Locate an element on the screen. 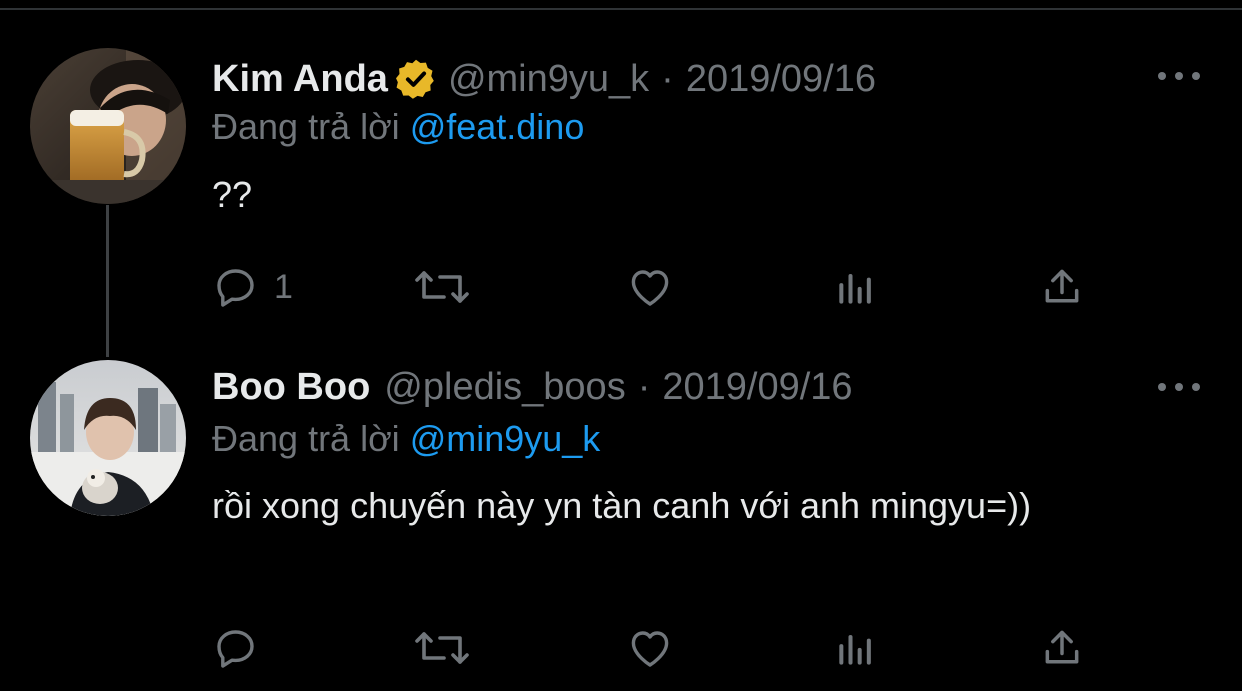 The image size is (1242, 691). reply-mention-link: @feat.dino is located at coordinates (497, 126).